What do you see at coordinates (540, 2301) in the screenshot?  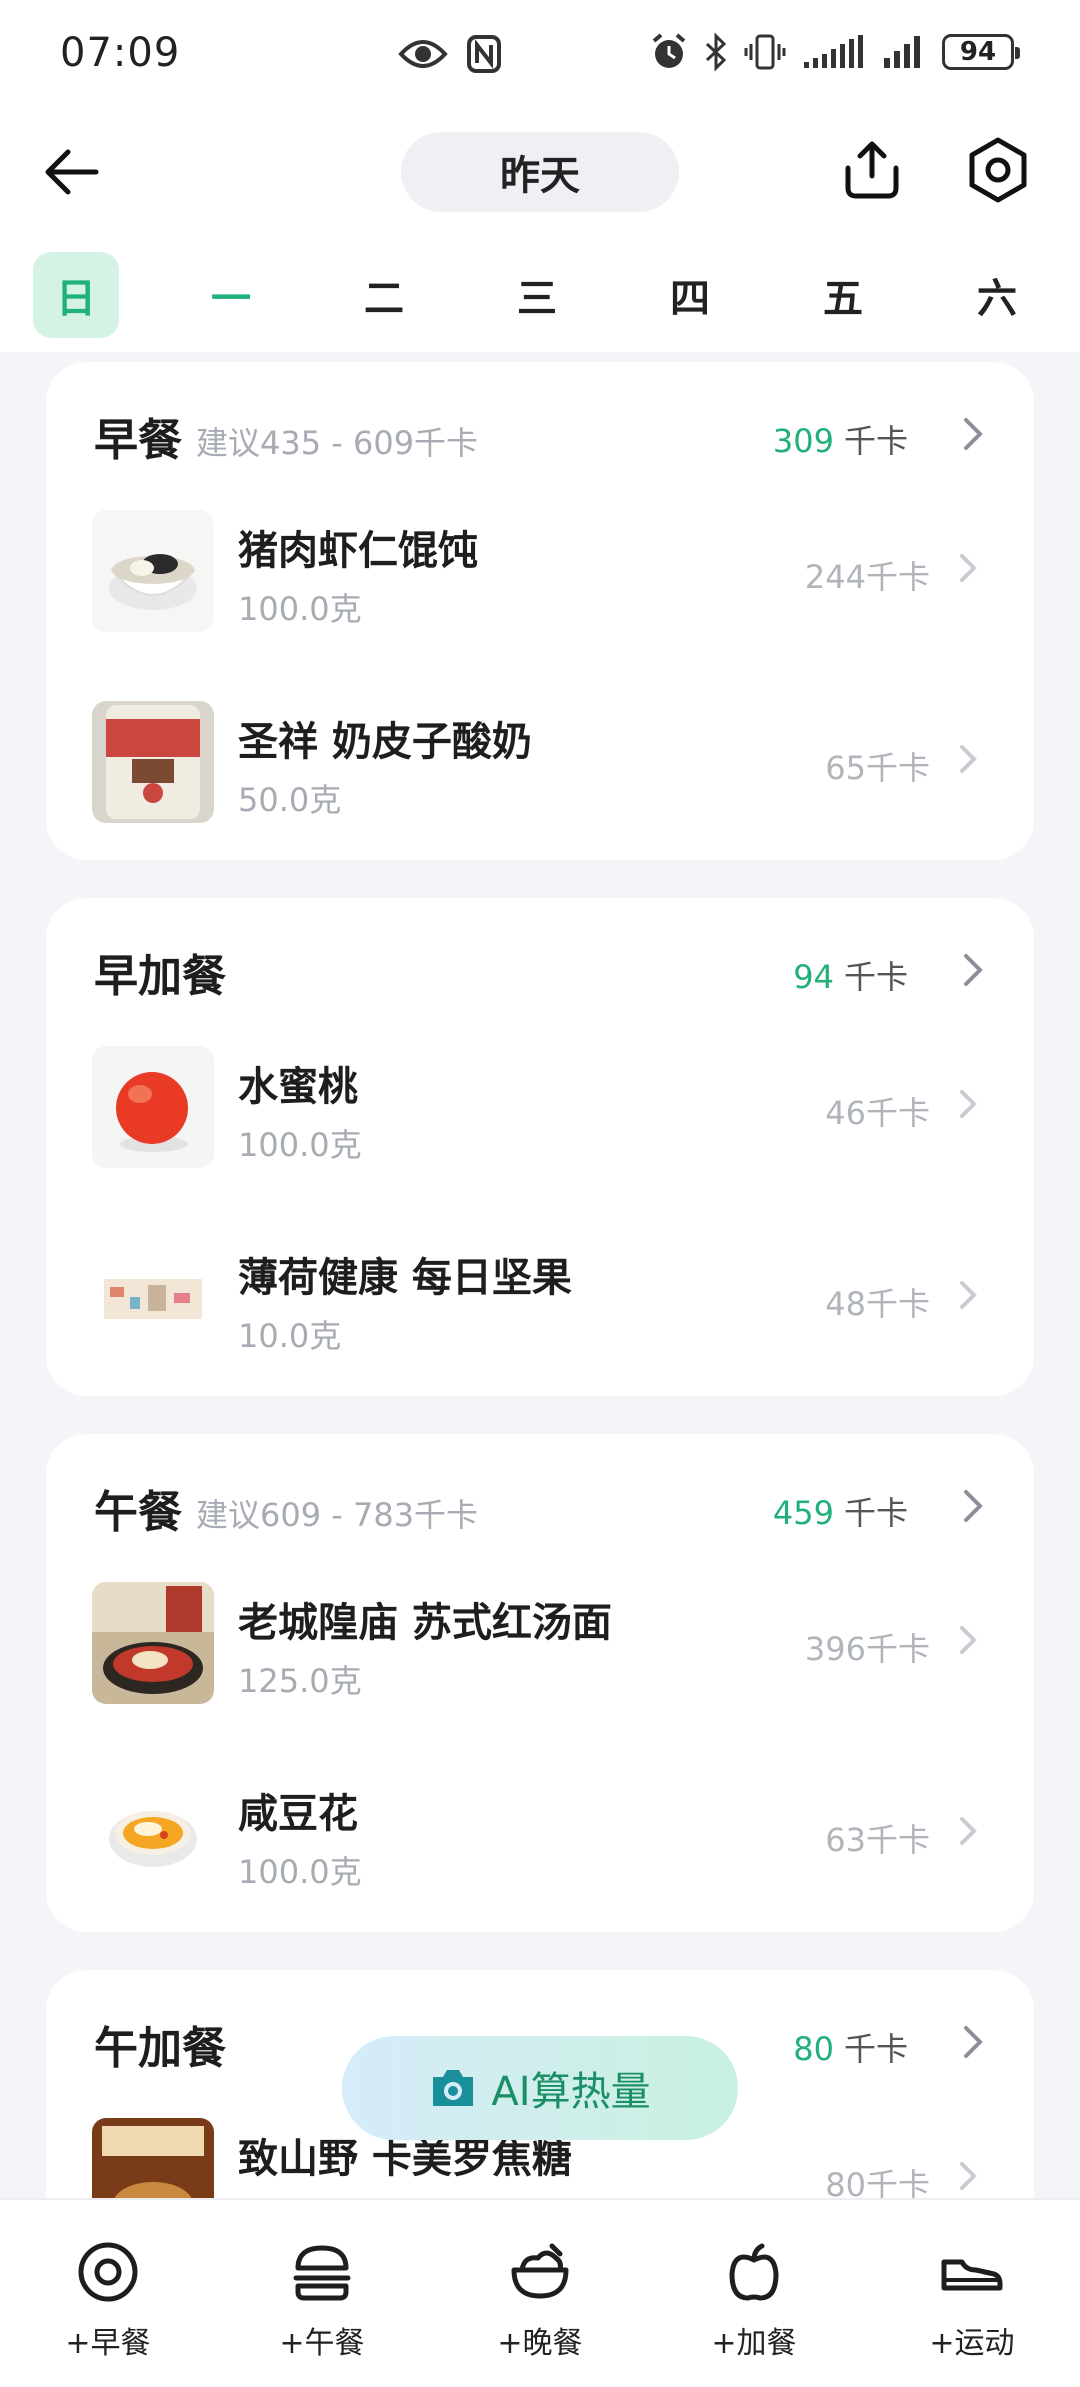 I see `add-dinner-tab: +晚餐` at bounding box center [540, 2301].